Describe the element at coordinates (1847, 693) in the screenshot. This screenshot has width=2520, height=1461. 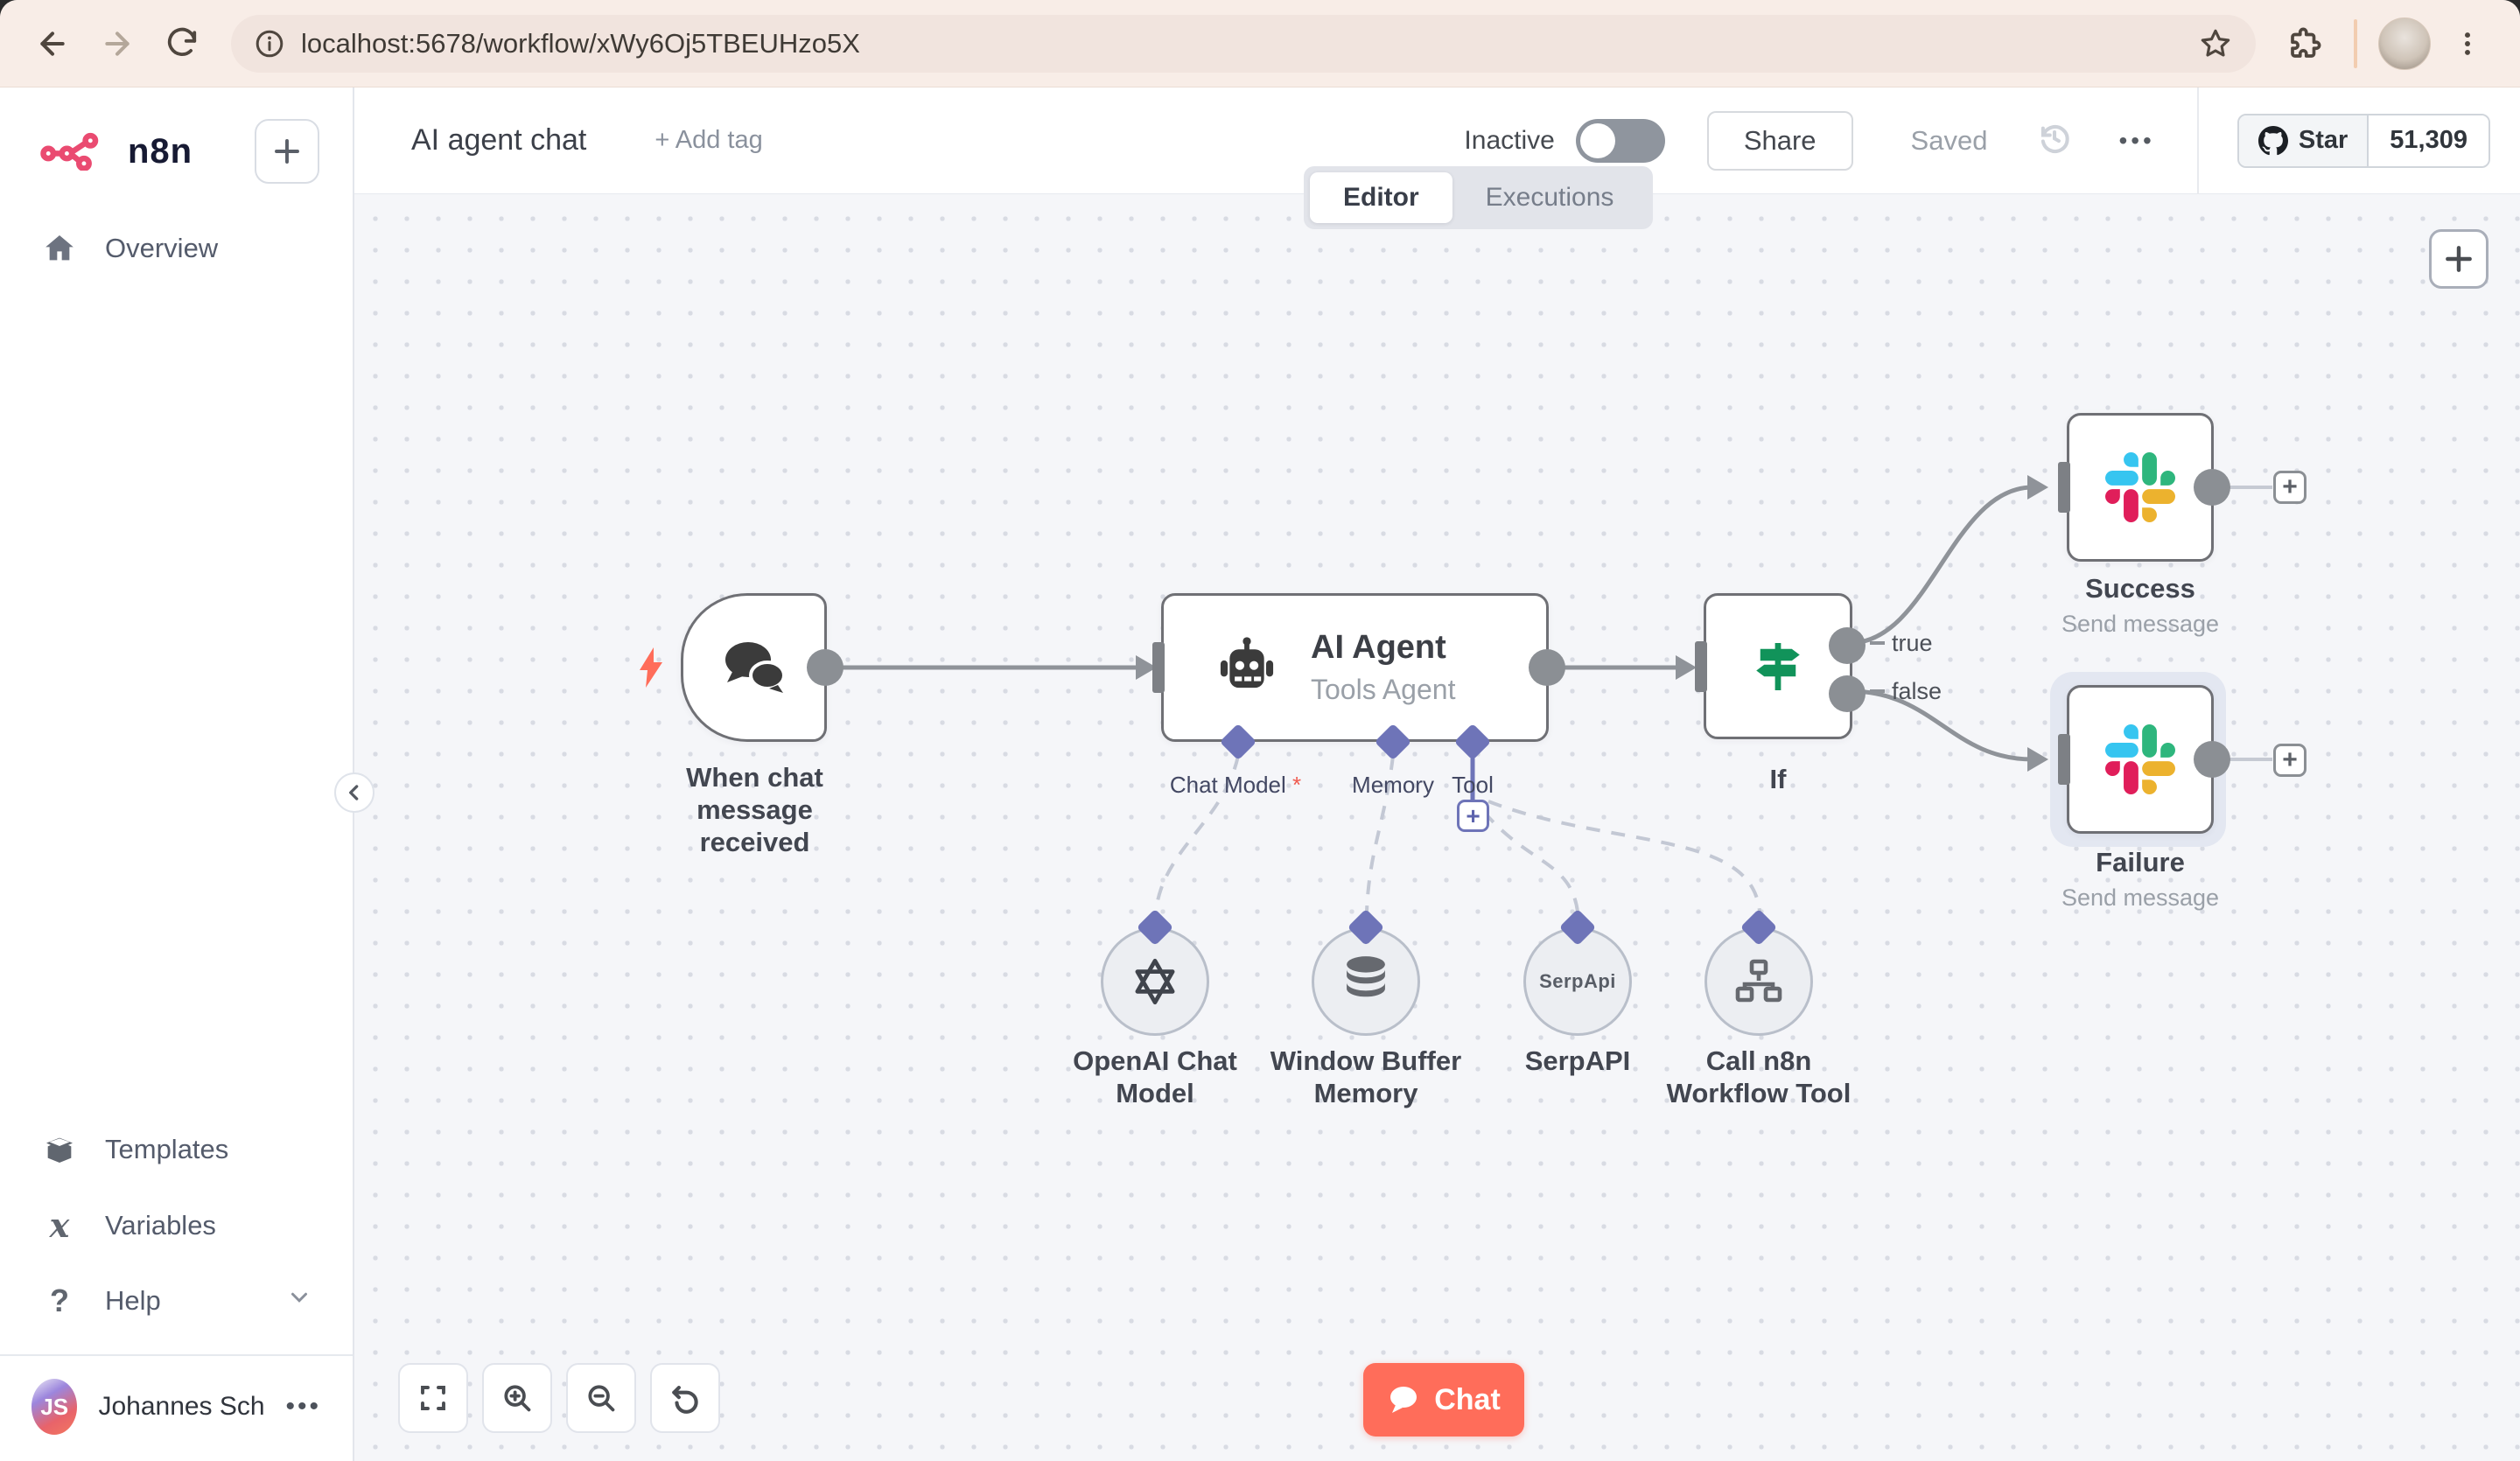
I see `output-false` at that location.